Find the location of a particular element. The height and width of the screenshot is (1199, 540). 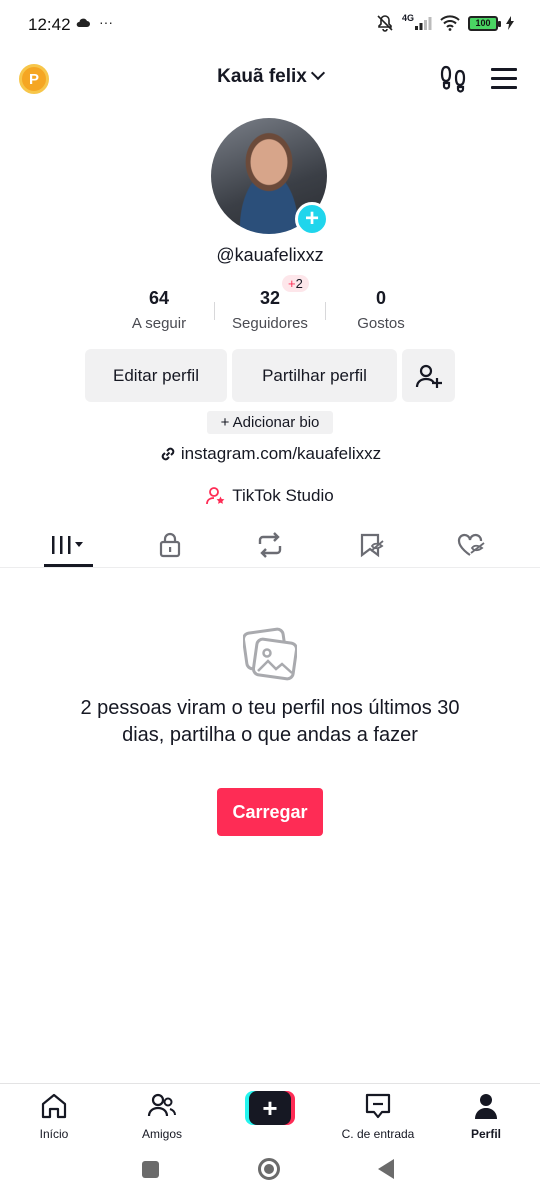

tab-favorites is located at coordinates (372, 545).